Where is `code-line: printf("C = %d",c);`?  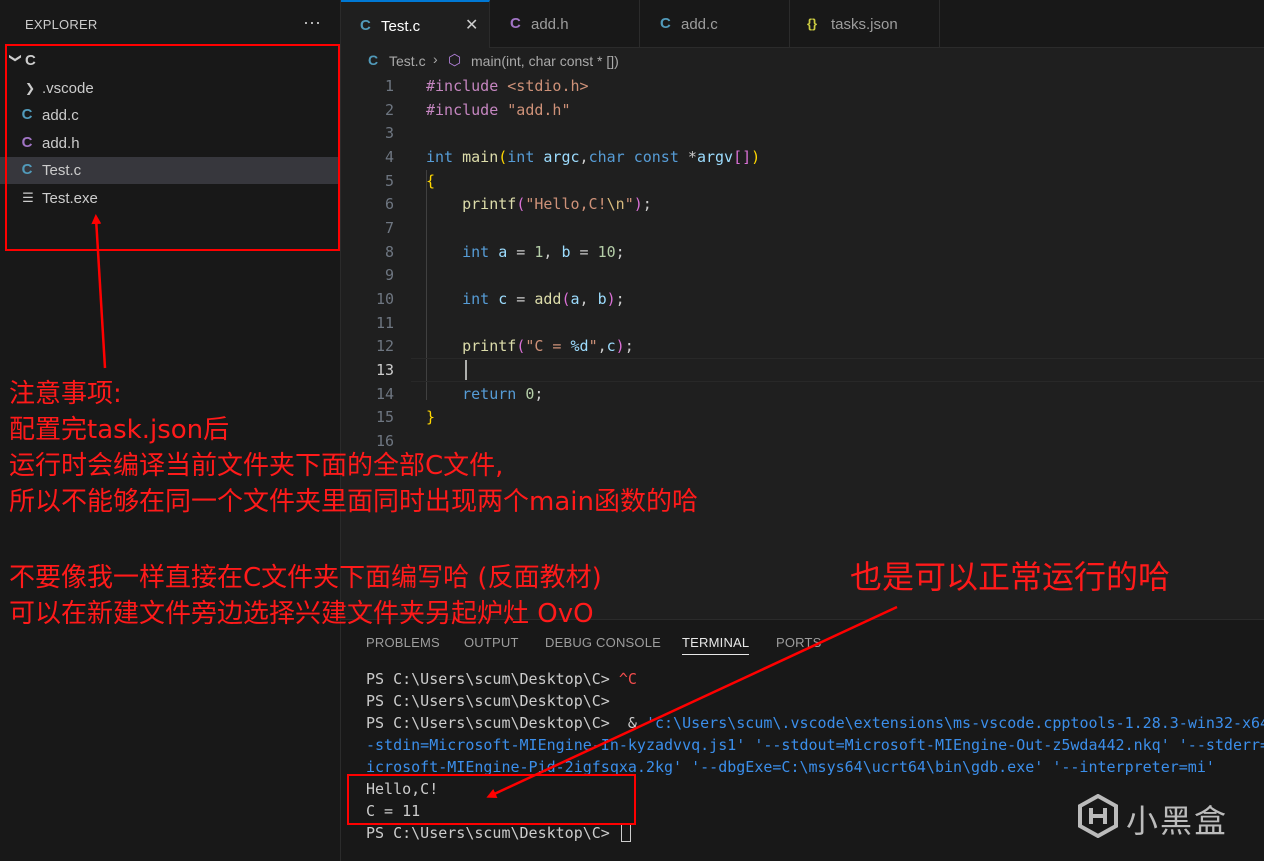 code-line: printf("C = %d",c); is located at coordinates (548, 346).